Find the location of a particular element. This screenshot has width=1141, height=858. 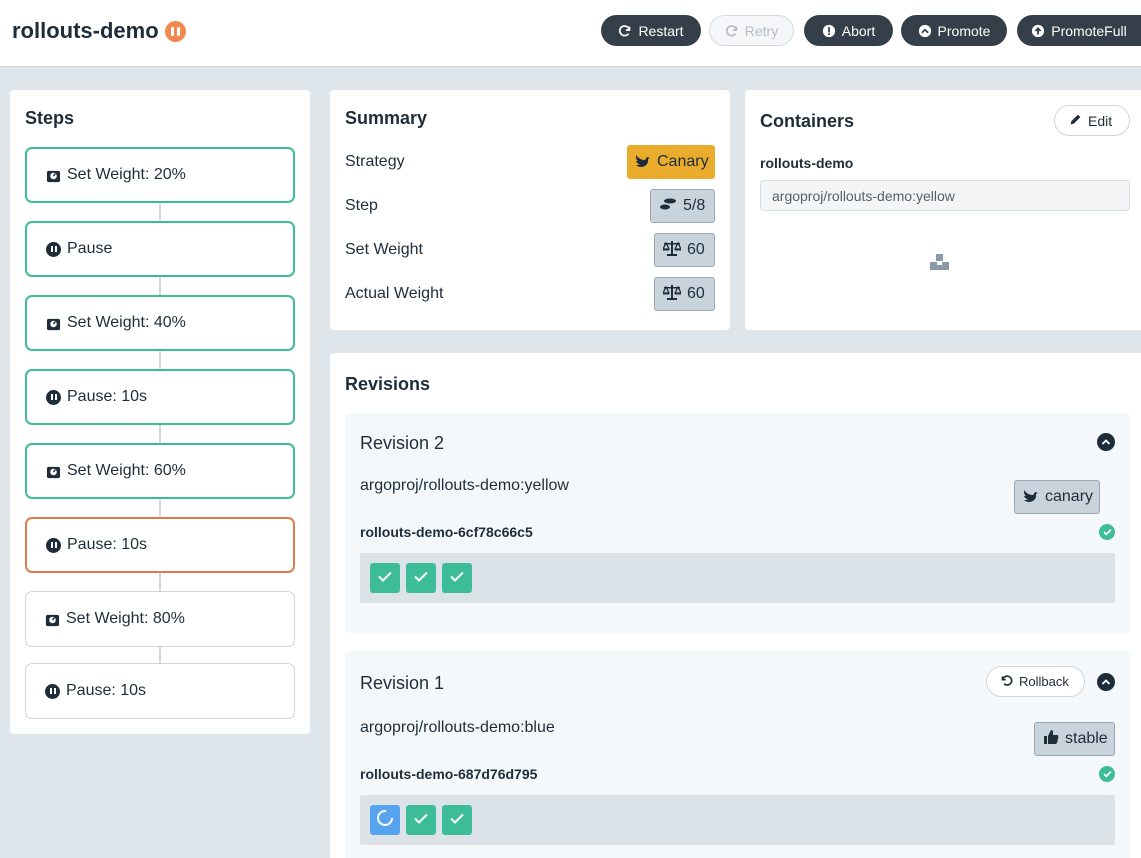

promote-icon is located at coordinates (925, 31).